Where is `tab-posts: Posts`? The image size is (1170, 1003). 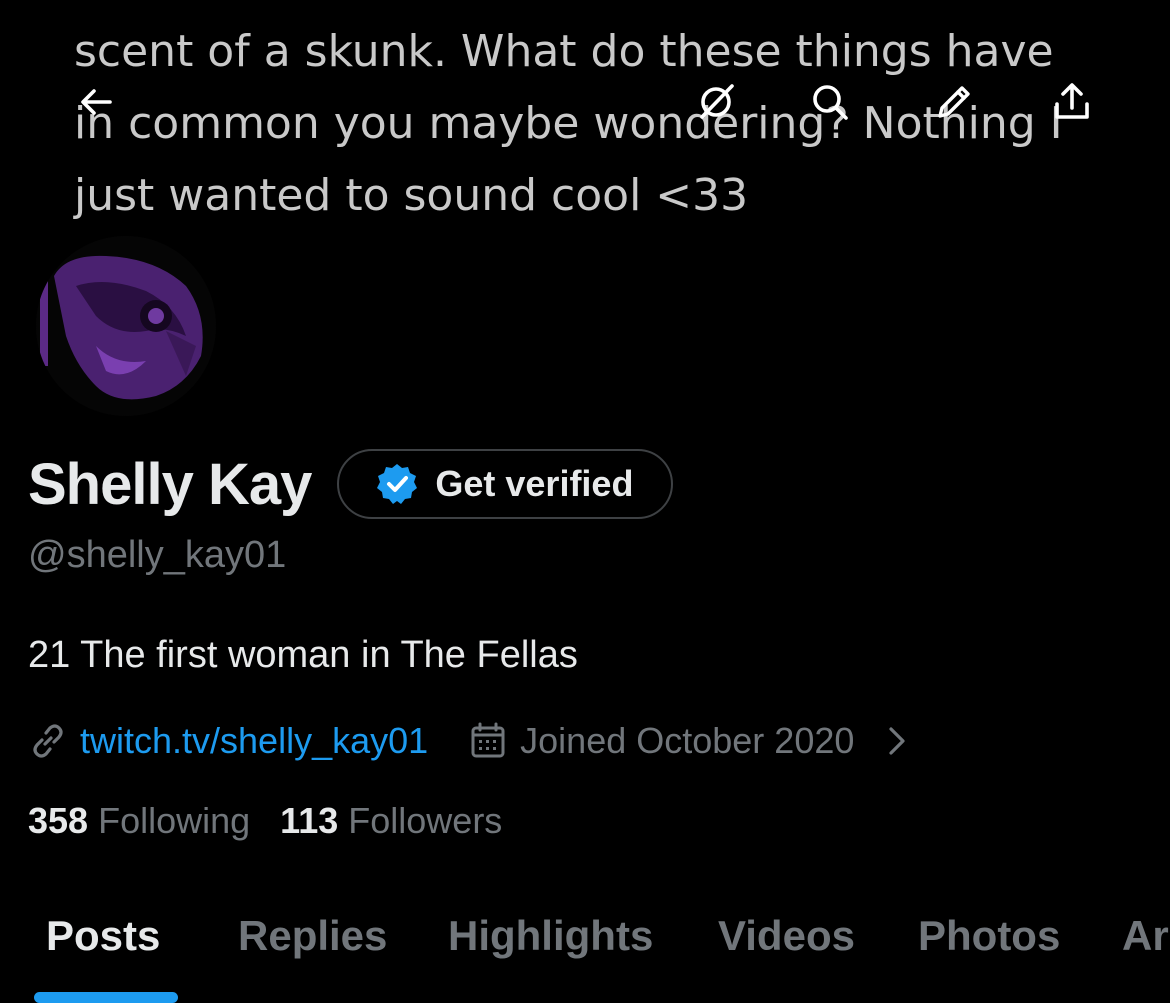
tab-posts: Posts is located at coordinates (103, 936).